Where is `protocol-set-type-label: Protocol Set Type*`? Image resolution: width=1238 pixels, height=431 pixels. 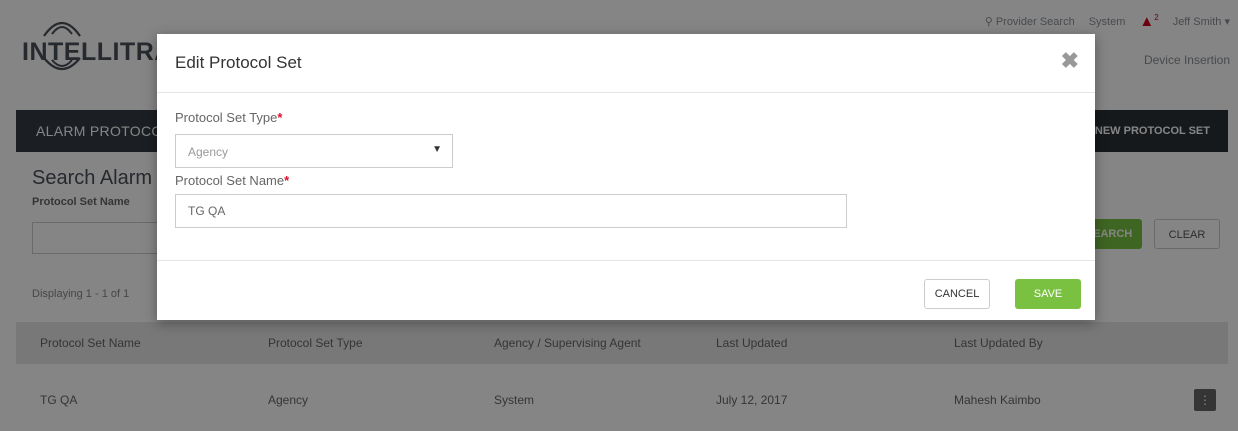 protocol-set-type-label: Protocol Set Type* is located at coordinates (229, 117).